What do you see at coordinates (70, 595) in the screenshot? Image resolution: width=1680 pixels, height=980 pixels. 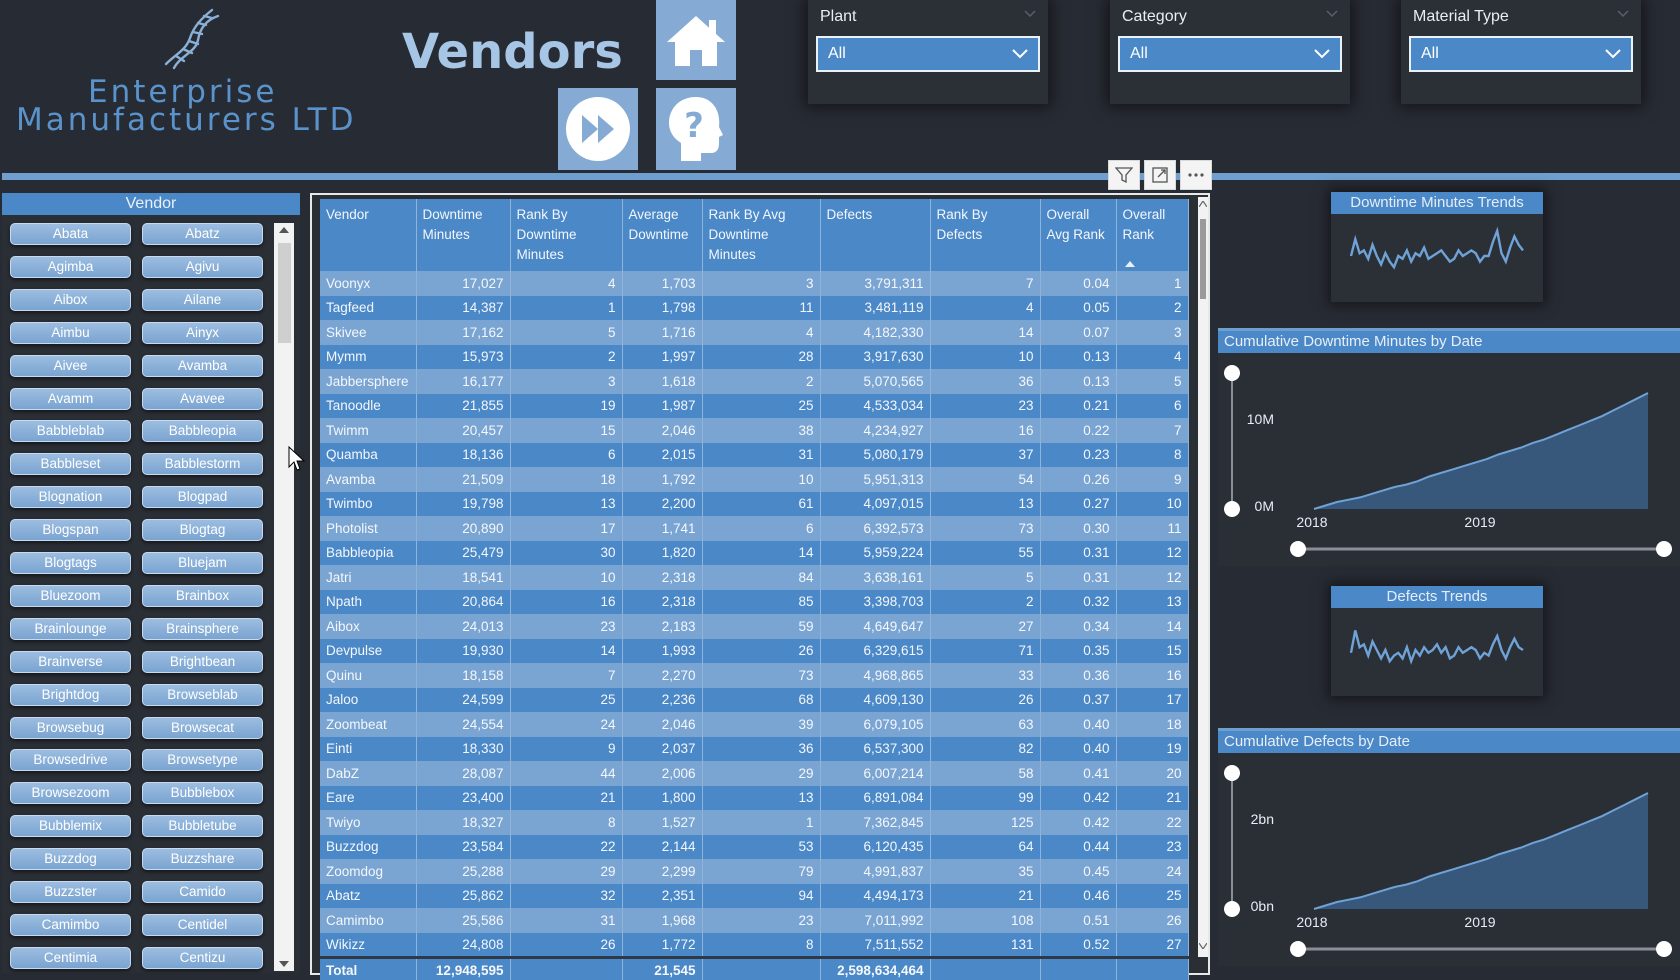 I see `vendor-button: Bluezoom` at bounding box center [70, 595].